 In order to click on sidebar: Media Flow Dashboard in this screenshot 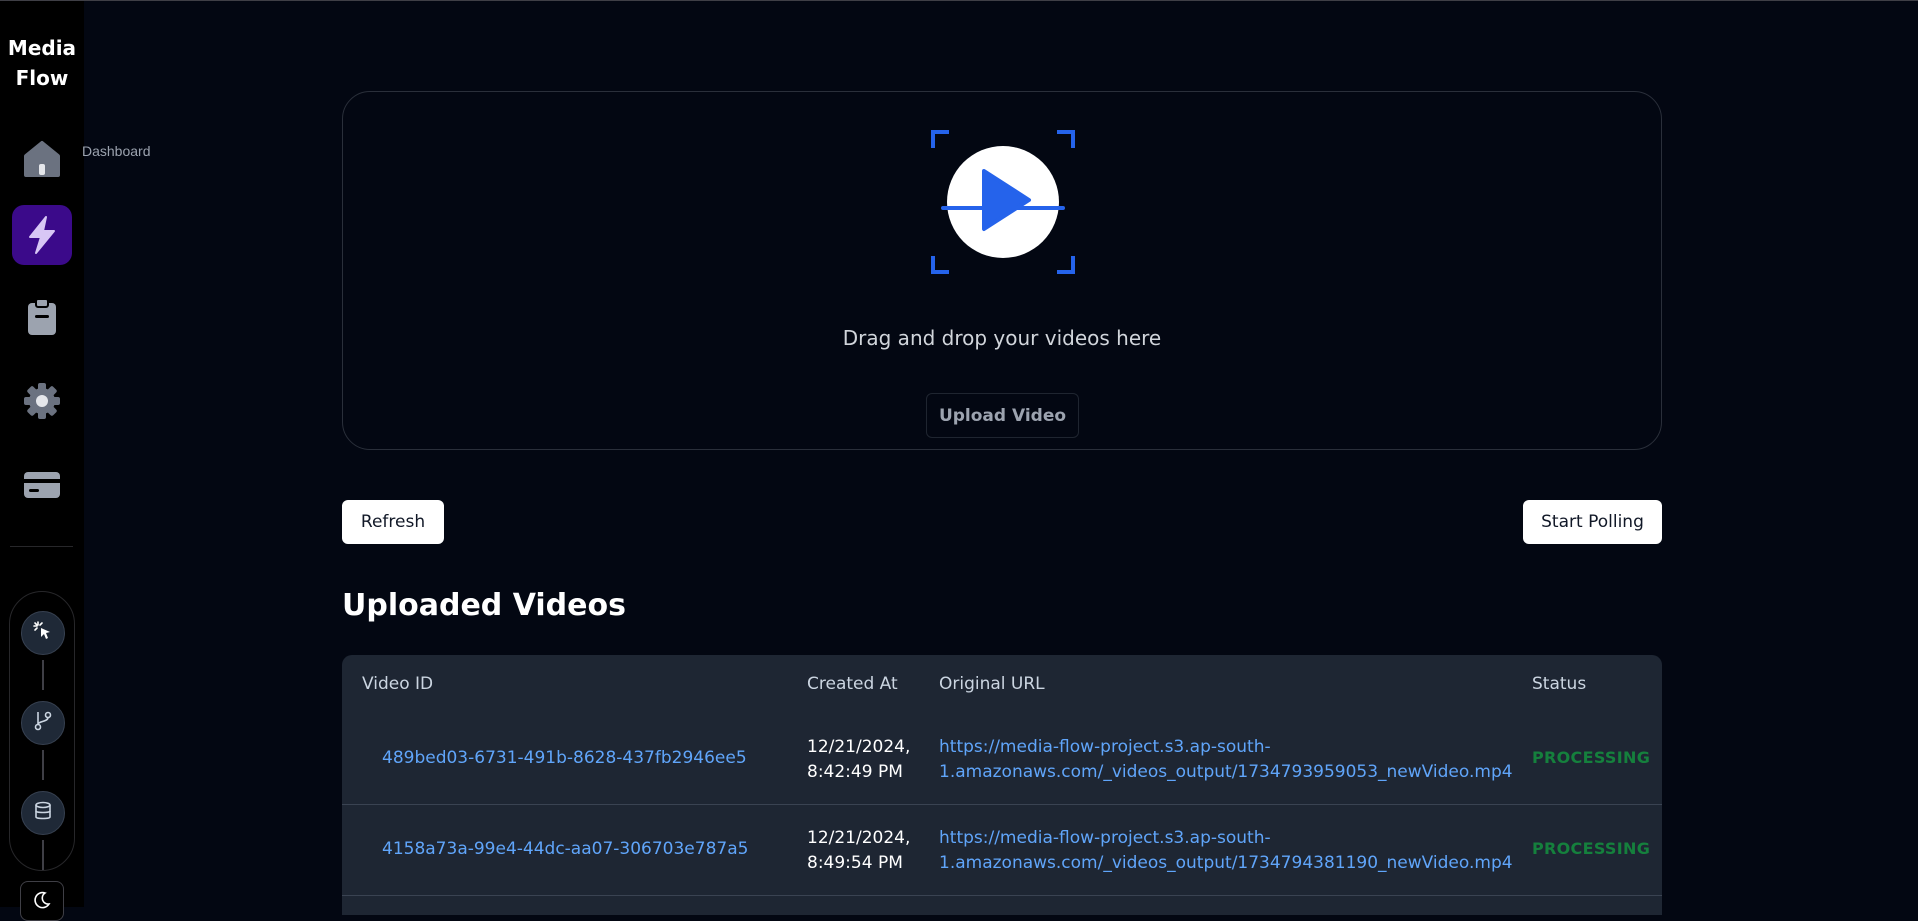, I will do `click(75, 461)`.